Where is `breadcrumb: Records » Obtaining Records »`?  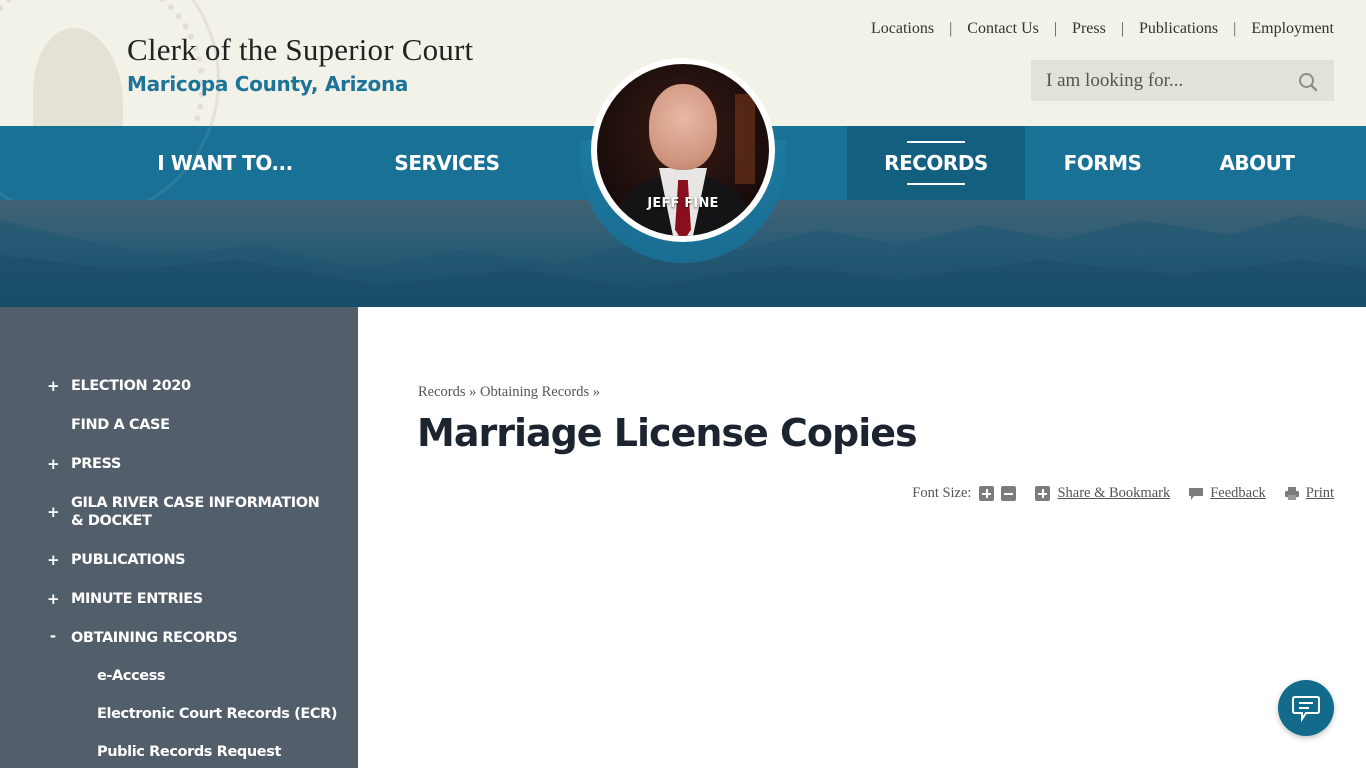
breadcrumb: Records » Obtaining Records » is located at coordinates (509, 392).